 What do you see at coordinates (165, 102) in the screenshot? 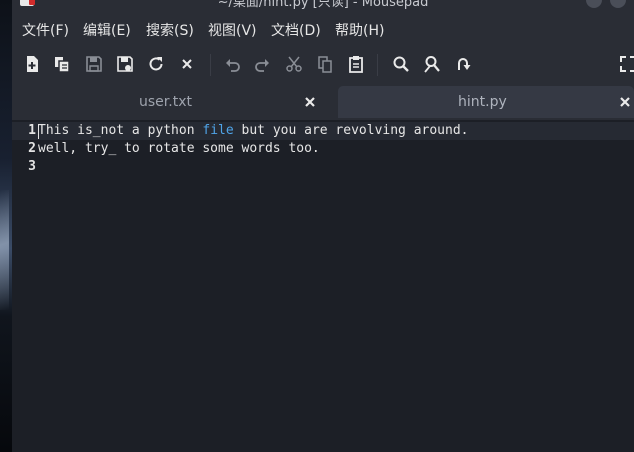
I see `tab-label: user.txt` at bounding box center [165, 102].